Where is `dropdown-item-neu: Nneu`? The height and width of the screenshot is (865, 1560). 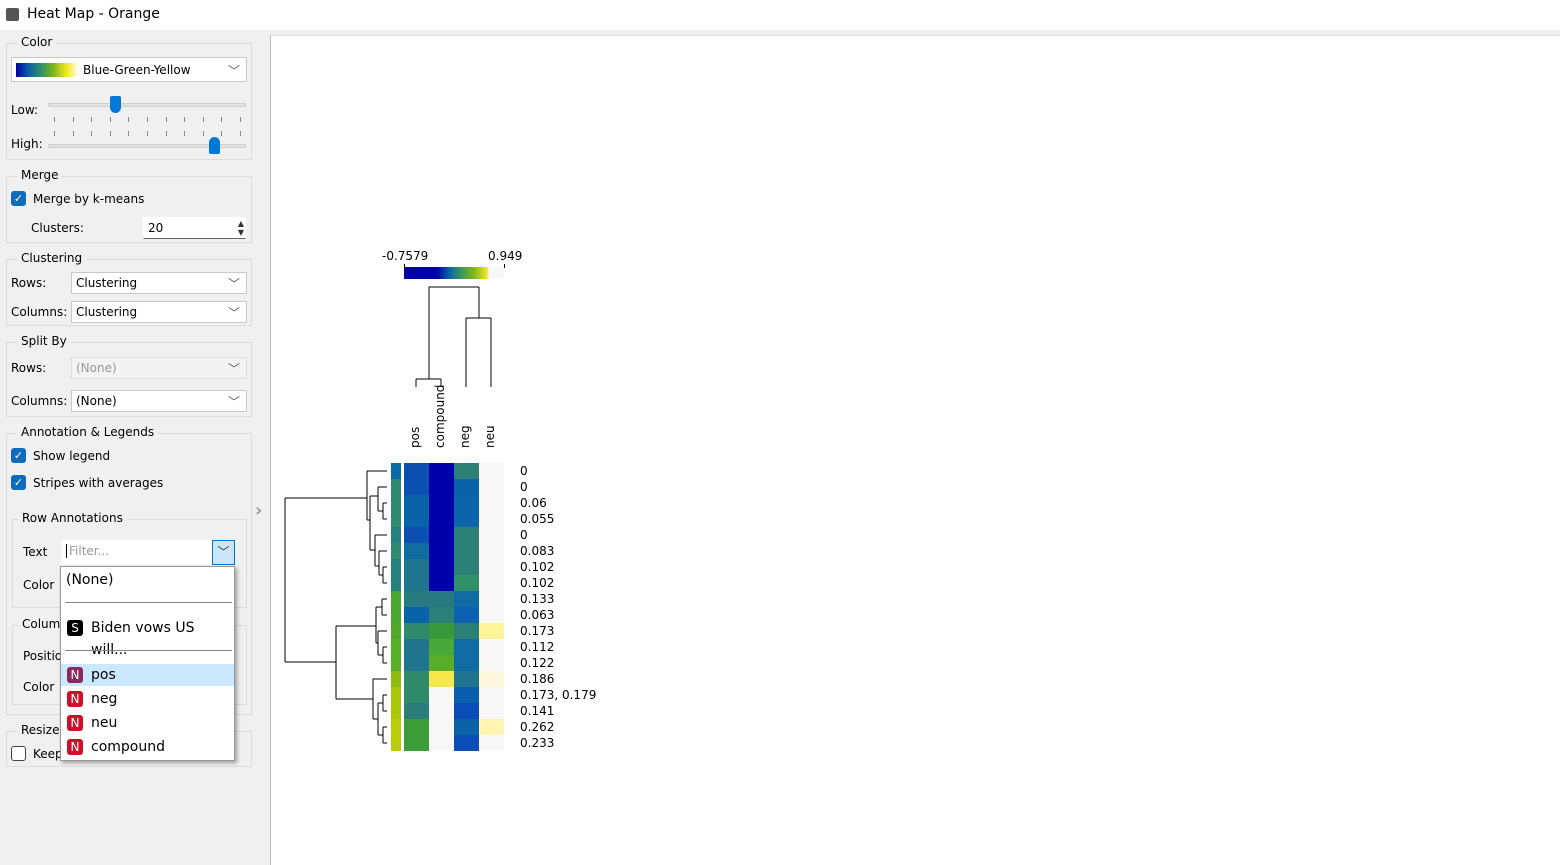
dropdown-item-neu: Nneu is located at coordinates (147, 723).